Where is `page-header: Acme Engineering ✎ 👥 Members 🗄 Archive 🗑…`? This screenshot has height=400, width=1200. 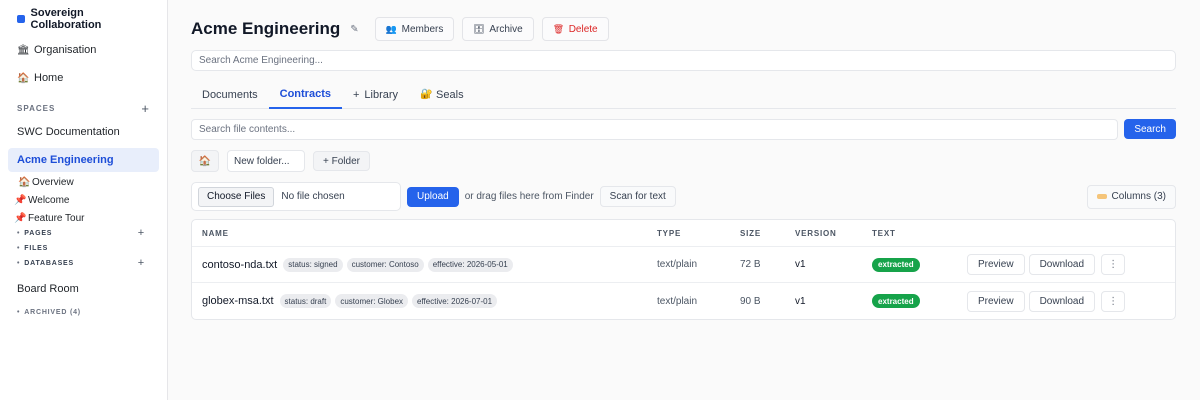 page-header: Acme Engineering ✎ 👥 Members 🗄 Archive 🗑… is located at coordinates (684, 29).